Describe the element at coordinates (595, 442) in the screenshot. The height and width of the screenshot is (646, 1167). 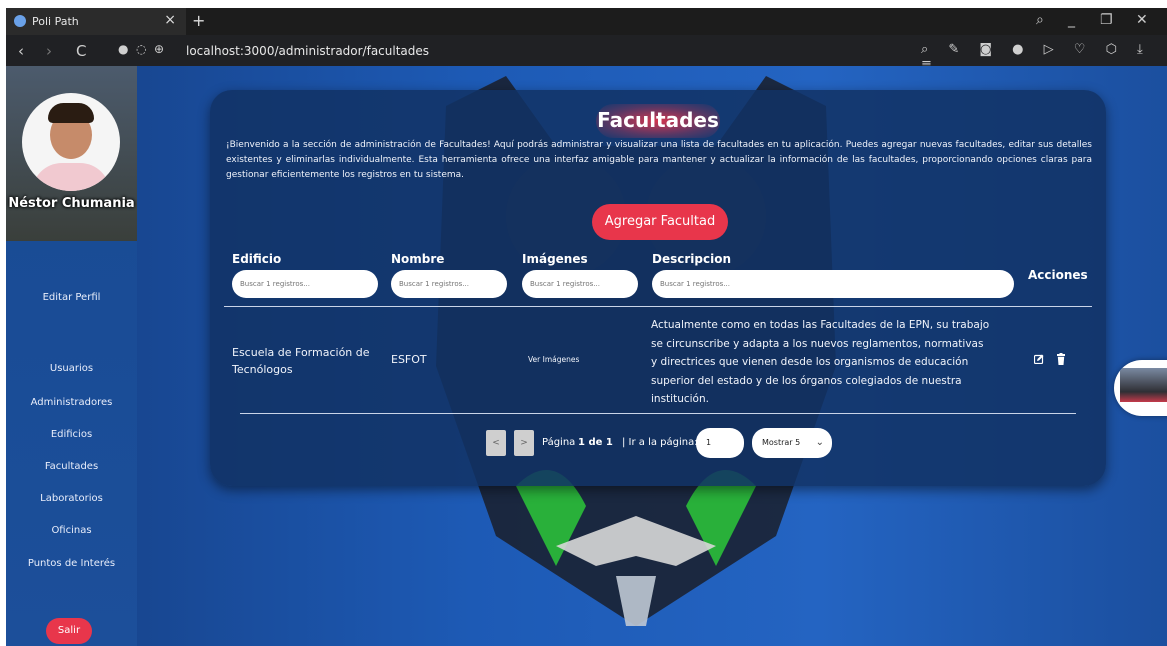
I see `page-indicator: 1 de 1` at that location.